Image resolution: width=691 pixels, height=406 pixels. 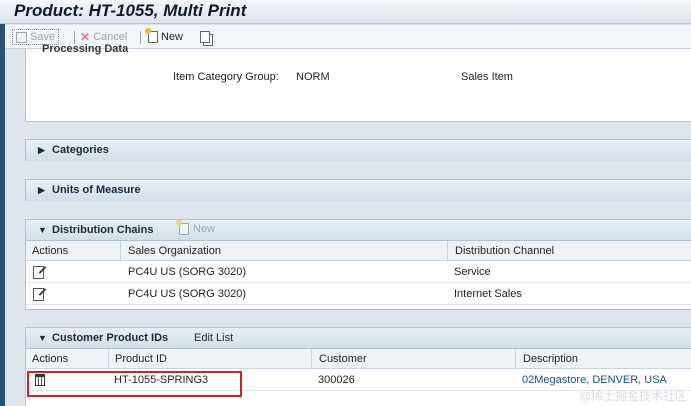 What do you see at coordinates (85, 49) in the screenshot?
I see `processing-data-title: Processing Data` at bounding box center [85, 49].